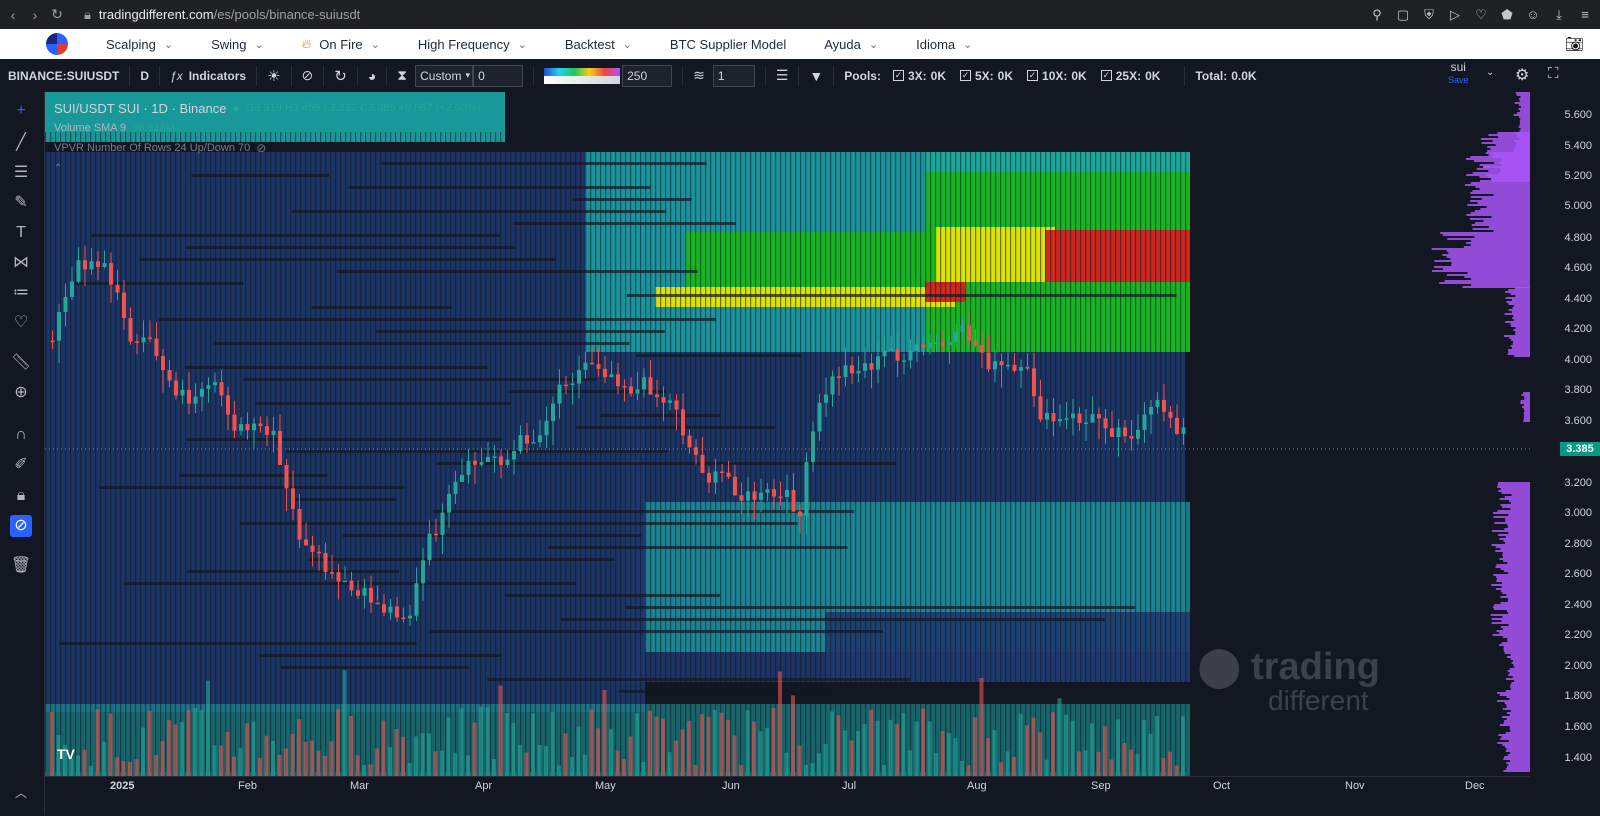  I want to click on menu-ayuda: Ayuda ⌄, so click(851, 44).